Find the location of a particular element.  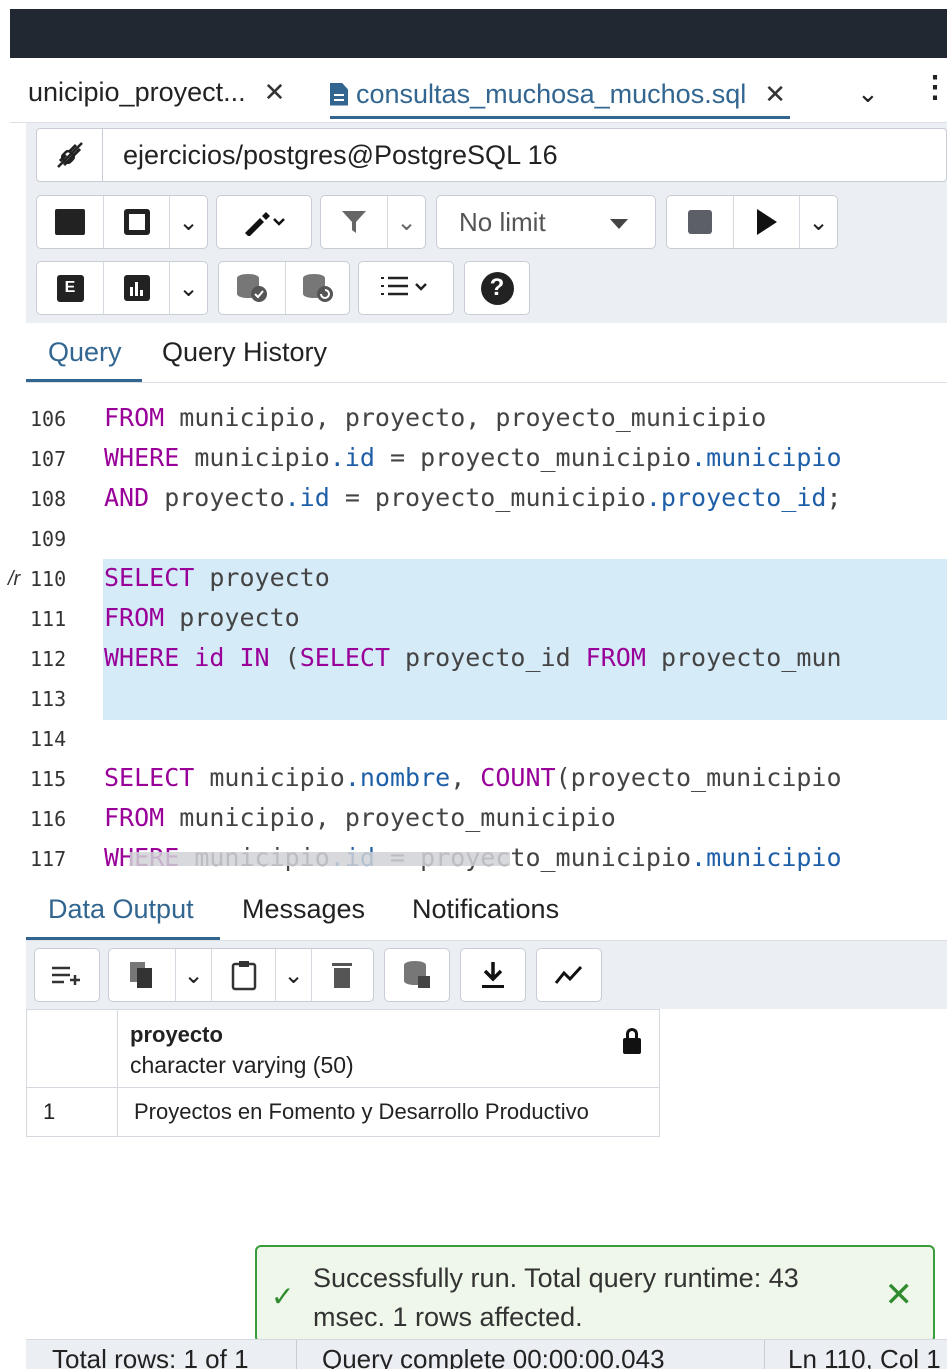

sql-text: (proyecto_municipio is located at coordinates (698, 777).